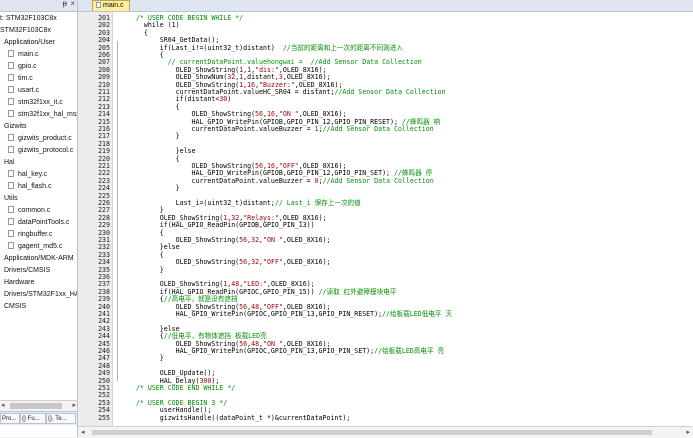 Image resolution: width=693 pixels, height=438 pixels. I want to click on tree-item-label: usart.c, so click(29, 90).